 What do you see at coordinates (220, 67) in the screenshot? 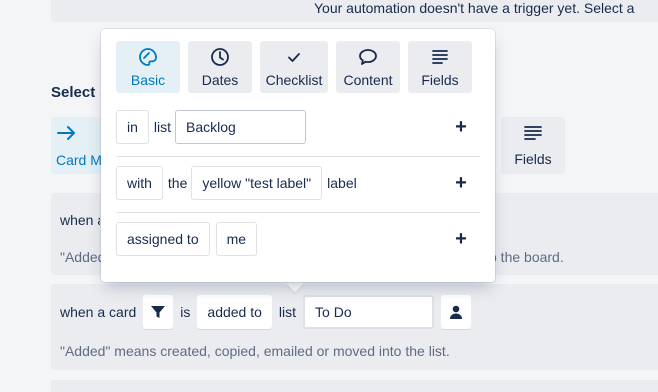
I see `tab-dates: Dates` at bounding box center [220, 67].